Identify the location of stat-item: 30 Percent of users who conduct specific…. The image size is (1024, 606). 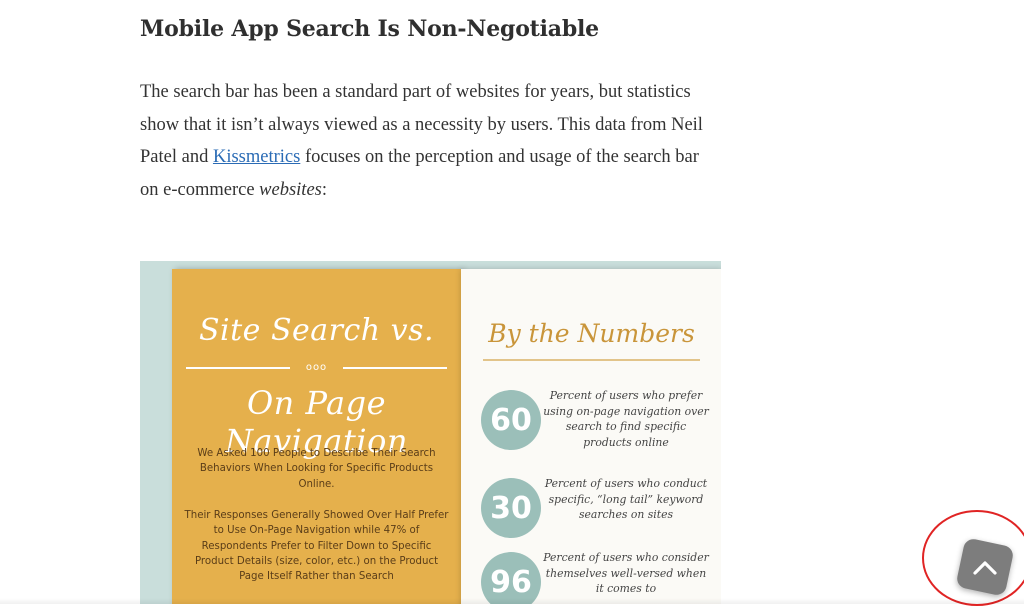
(601, 509).